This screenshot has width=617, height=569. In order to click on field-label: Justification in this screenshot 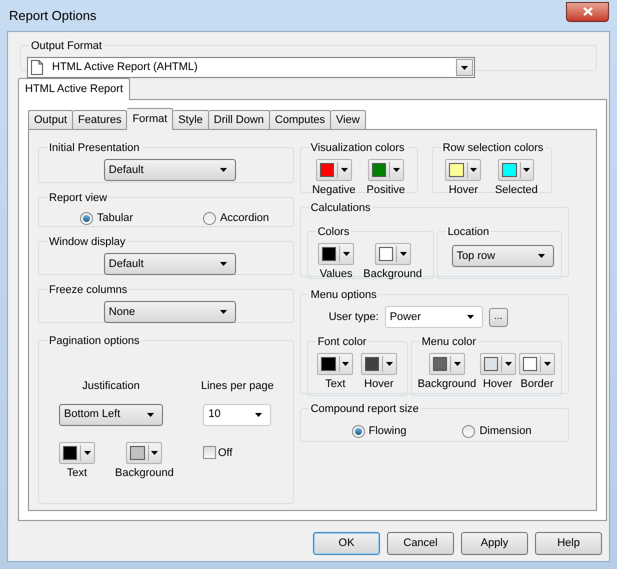, I will do `click(111, 386)`.